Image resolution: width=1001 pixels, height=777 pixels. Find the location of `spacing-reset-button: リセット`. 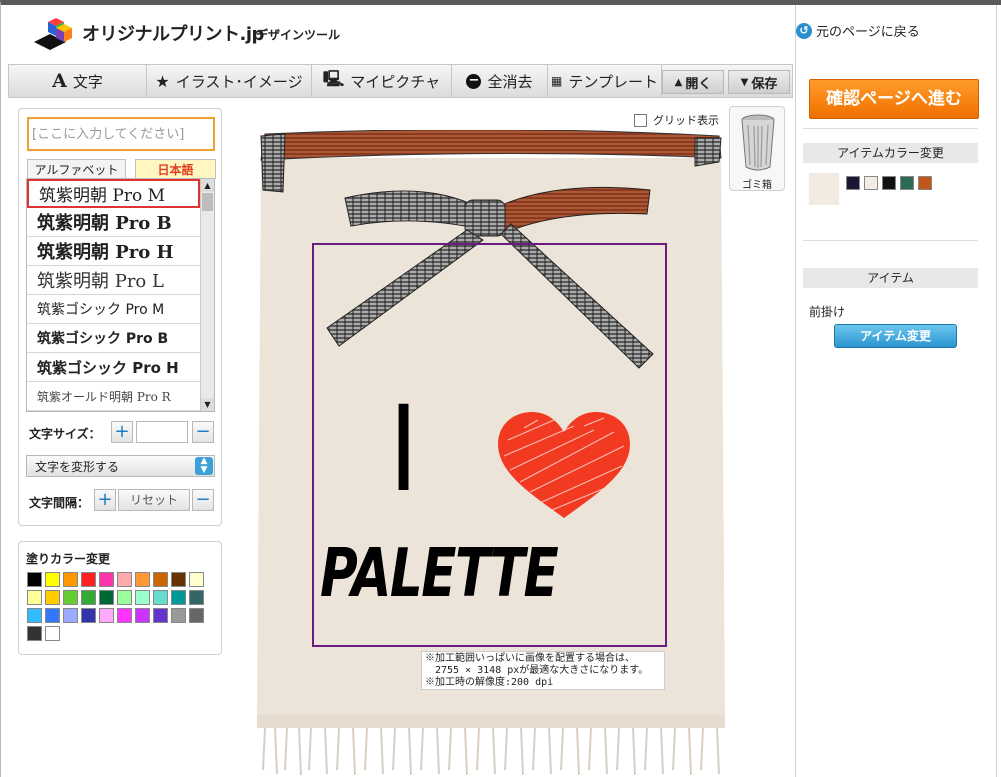

spacing-reset-button: リセット is located at coordinates (154, 500).